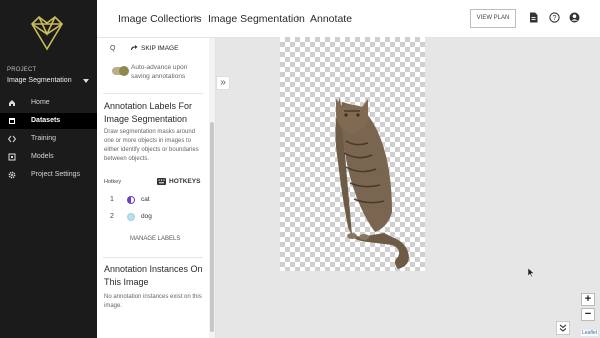  Describe the element at coordinates (56, 174) in the screenshot. I see `sidebar-item-label: Project Settings` at that location.